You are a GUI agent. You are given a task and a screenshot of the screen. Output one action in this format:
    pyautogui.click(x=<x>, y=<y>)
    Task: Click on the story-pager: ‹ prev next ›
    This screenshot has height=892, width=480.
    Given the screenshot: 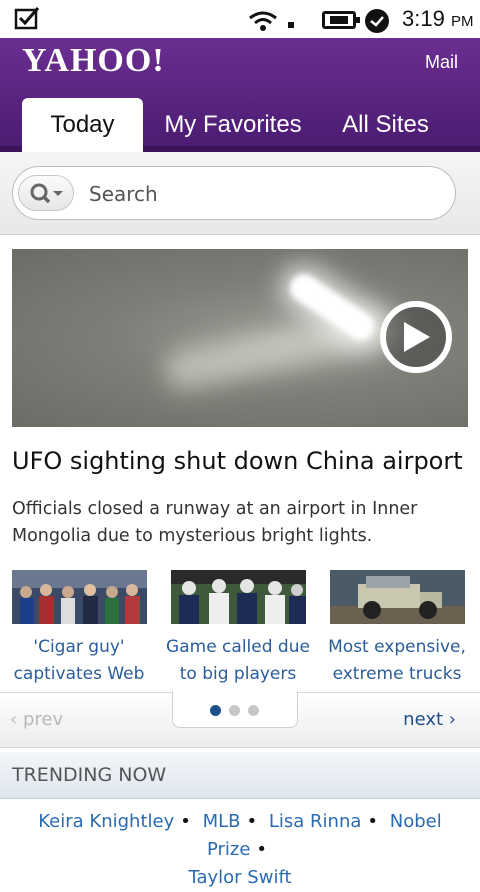 What is the action you would take?
    pyautogui.click(x=240, y=719)
    